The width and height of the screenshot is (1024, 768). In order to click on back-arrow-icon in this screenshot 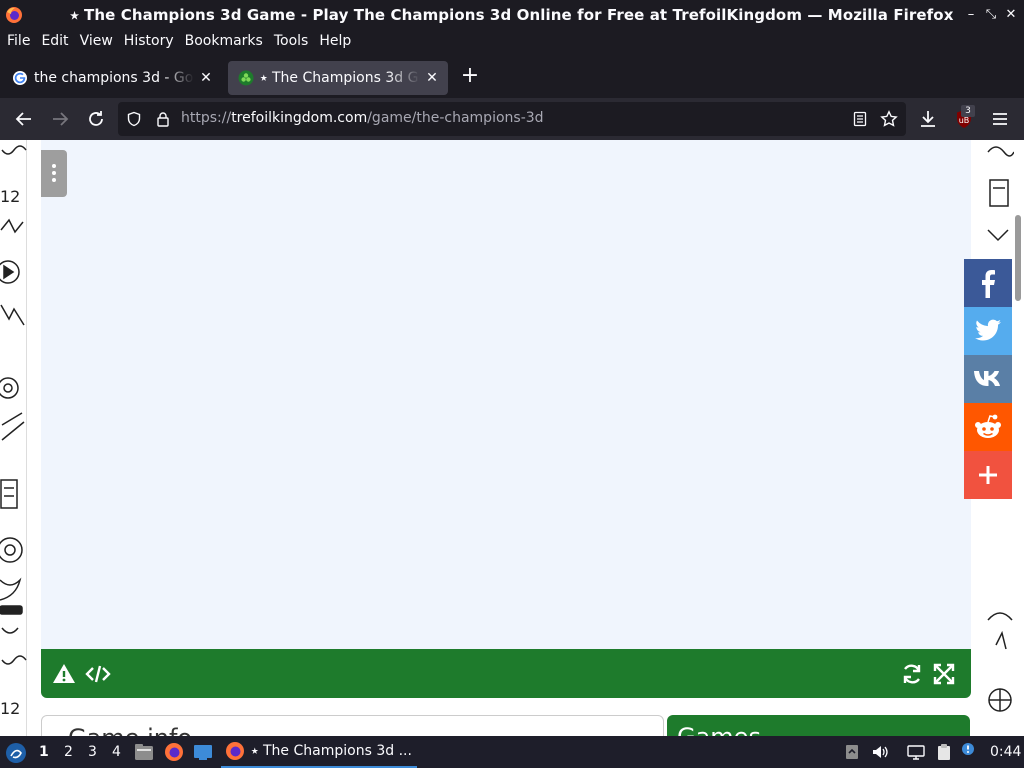, I will do `click(24, 119)`.